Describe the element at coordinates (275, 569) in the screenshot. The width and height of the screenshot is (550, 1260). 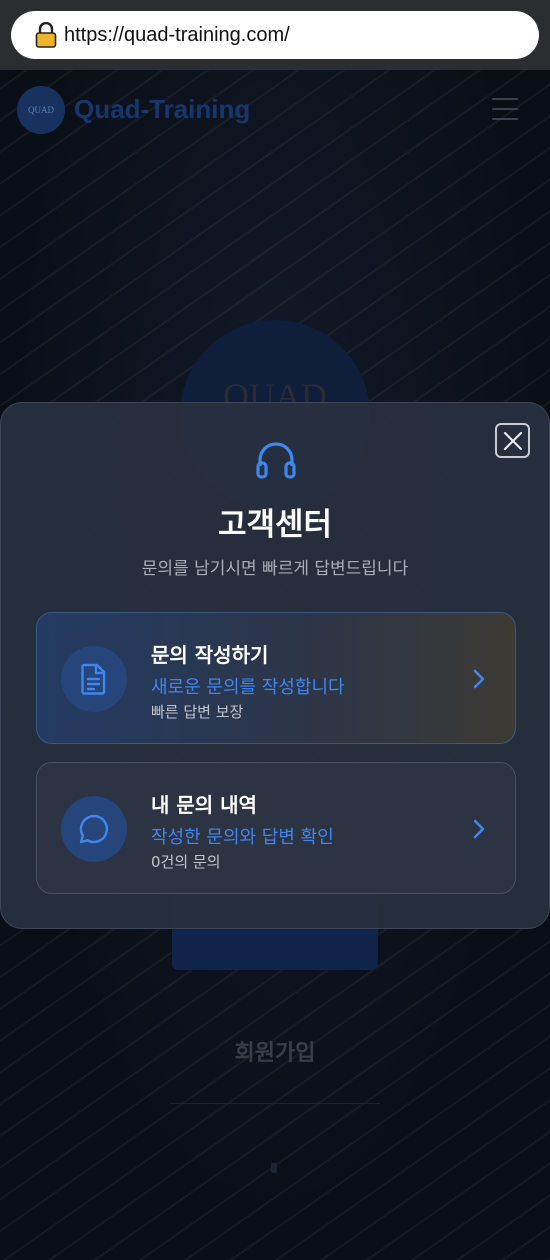
I see `modal-subtitle: 문의를 남기시면 빠르게 답변드립니다` at that location.